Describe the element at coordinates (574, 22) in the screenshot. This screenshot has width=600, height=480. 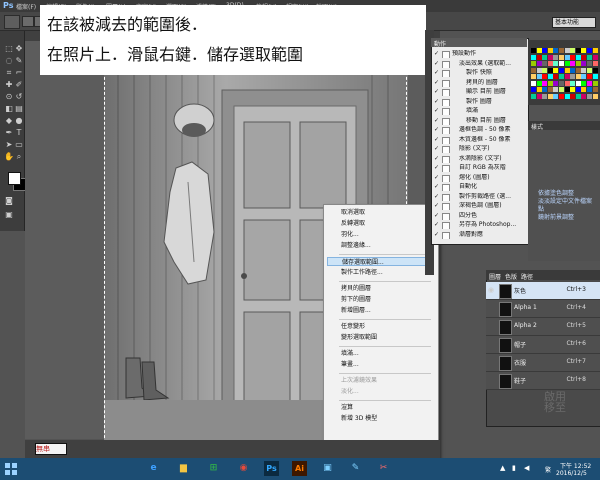
I see `workspace-select: 基本功能` at that location.